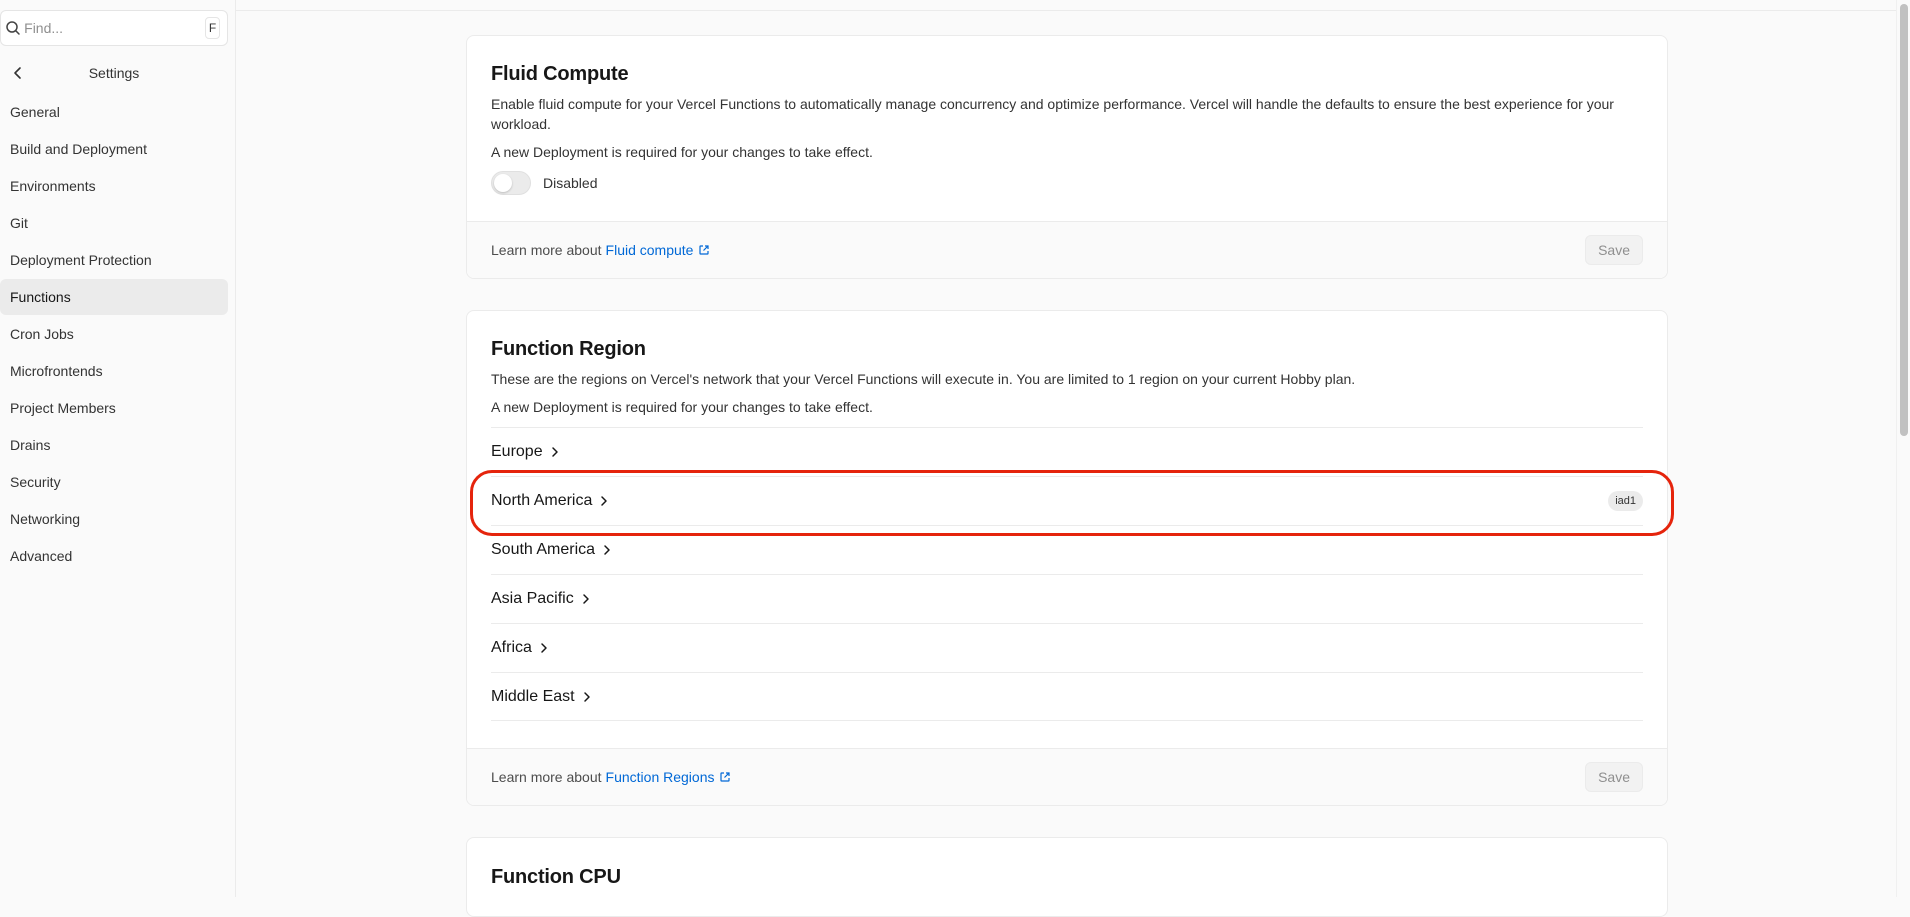  Describe the element at coordinates (114, 408) in the screenshot. I see `nav-item-project-members: Project Members` at that location.